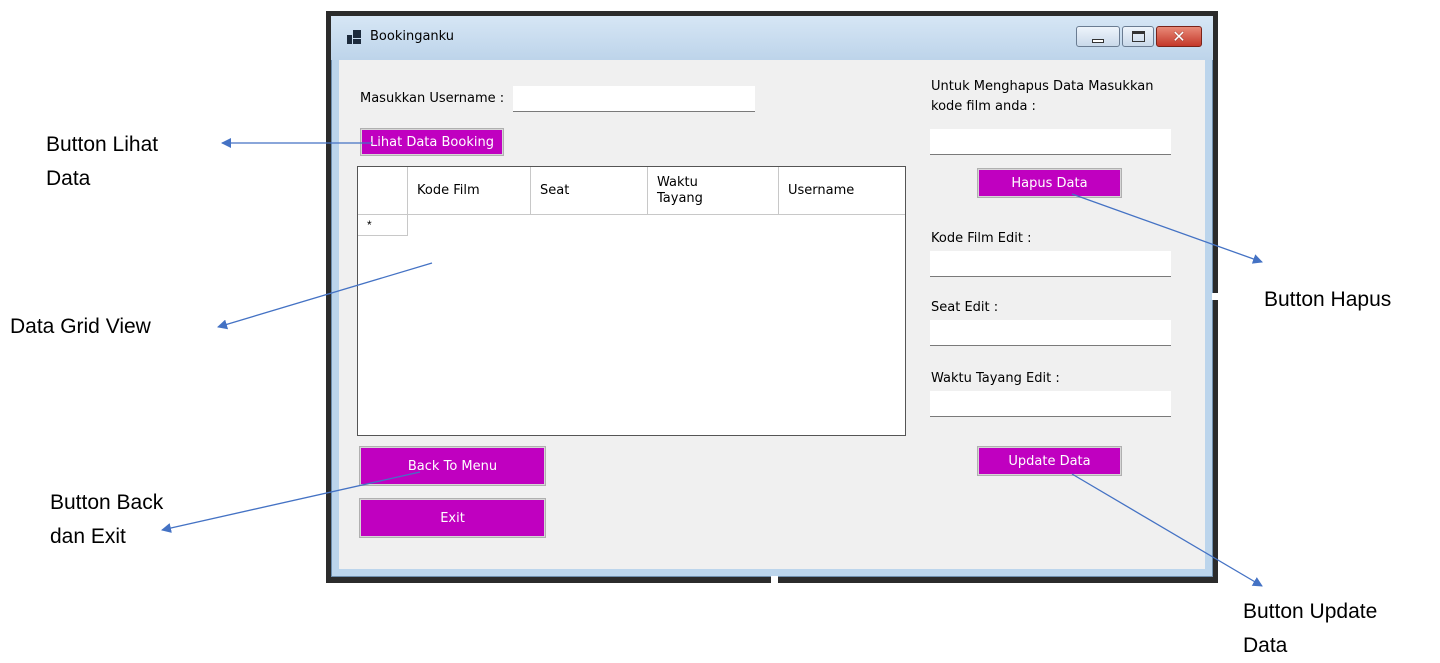  Describe the element at coordinates (589, 190) in the screenshot. I see `column-header-seat: Seat` at that location.